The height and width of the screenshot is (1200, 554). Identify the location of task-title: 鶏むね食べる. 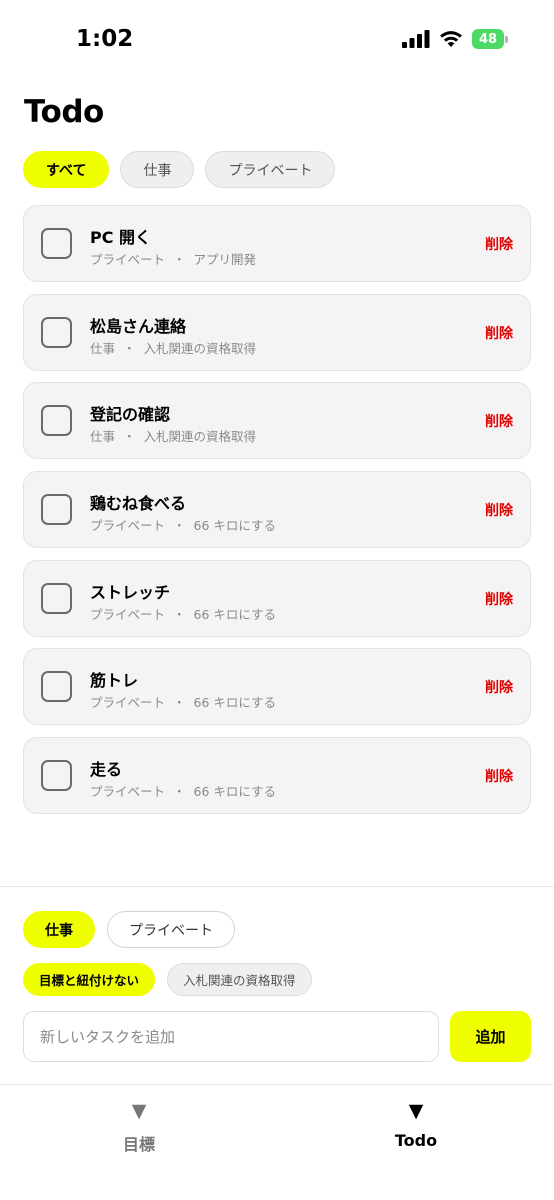
(138, 504).